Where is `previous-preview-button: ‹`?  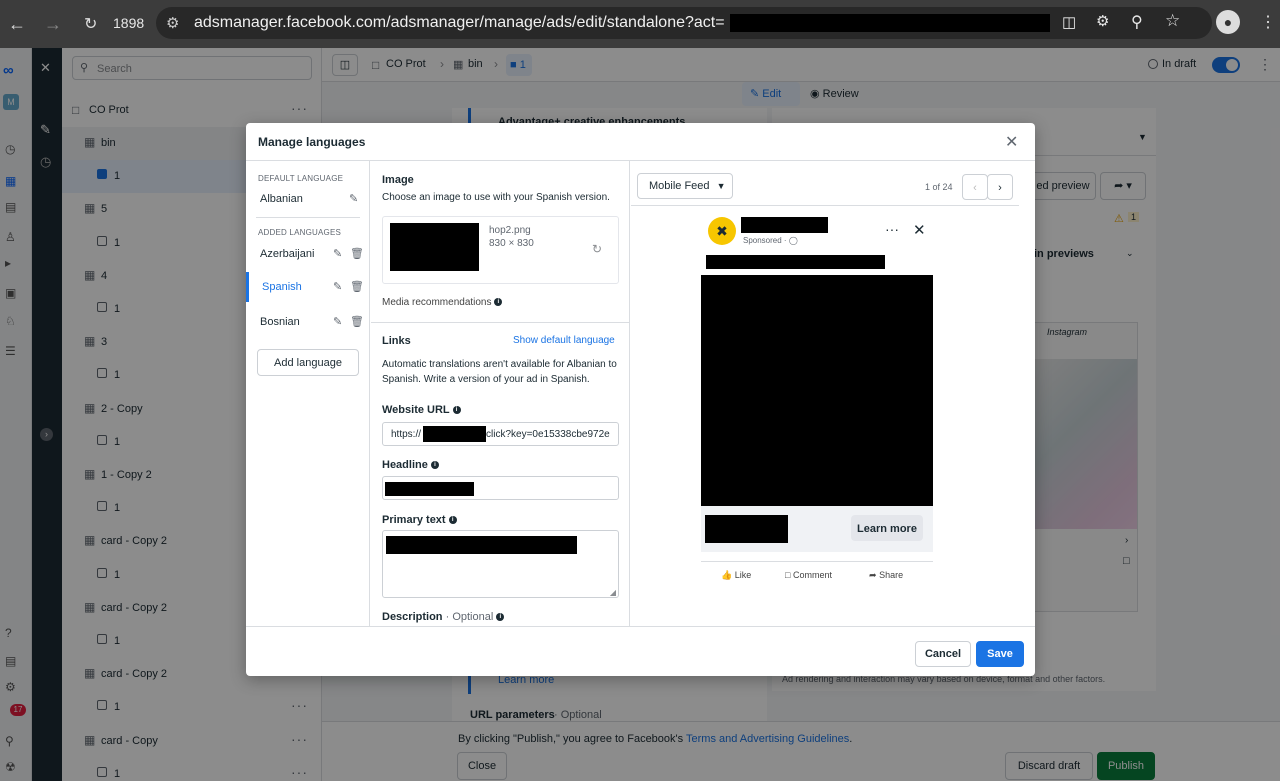
previous-preview-button: ‹ is located at coordinates (975, 187).